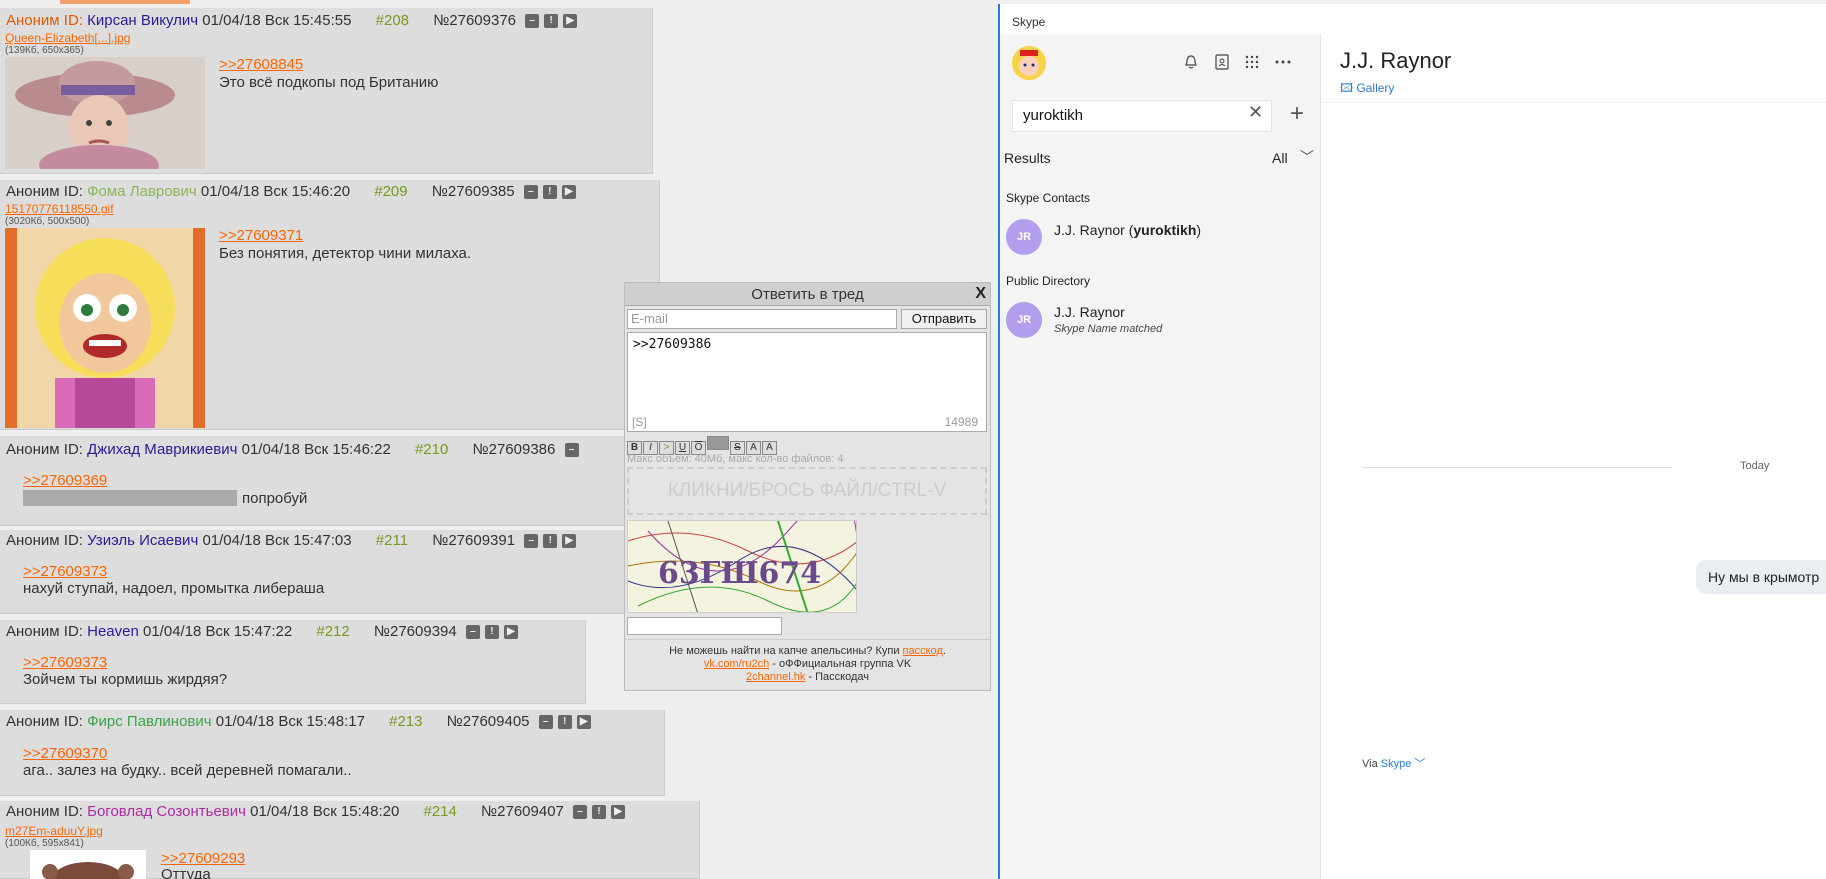 Image resolution: width=1826 pixels, height=879 pixels. Describe the element at coordinates (1283, 64) in the screenshot. I see `more-options-icon` at that location.